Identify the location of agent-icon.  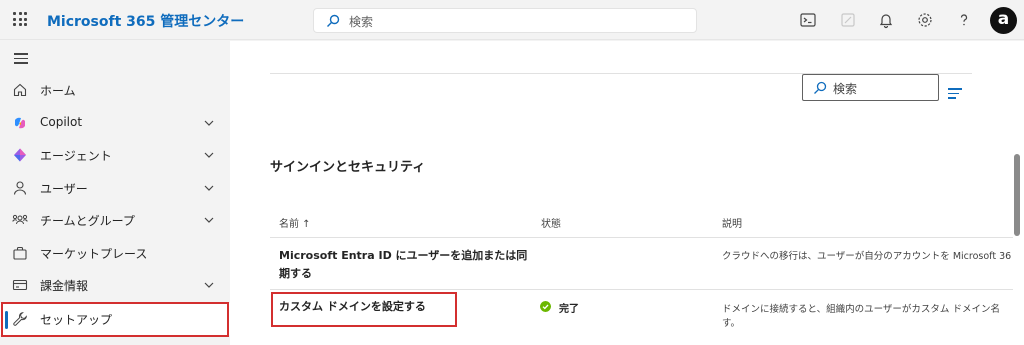
(20, 155).